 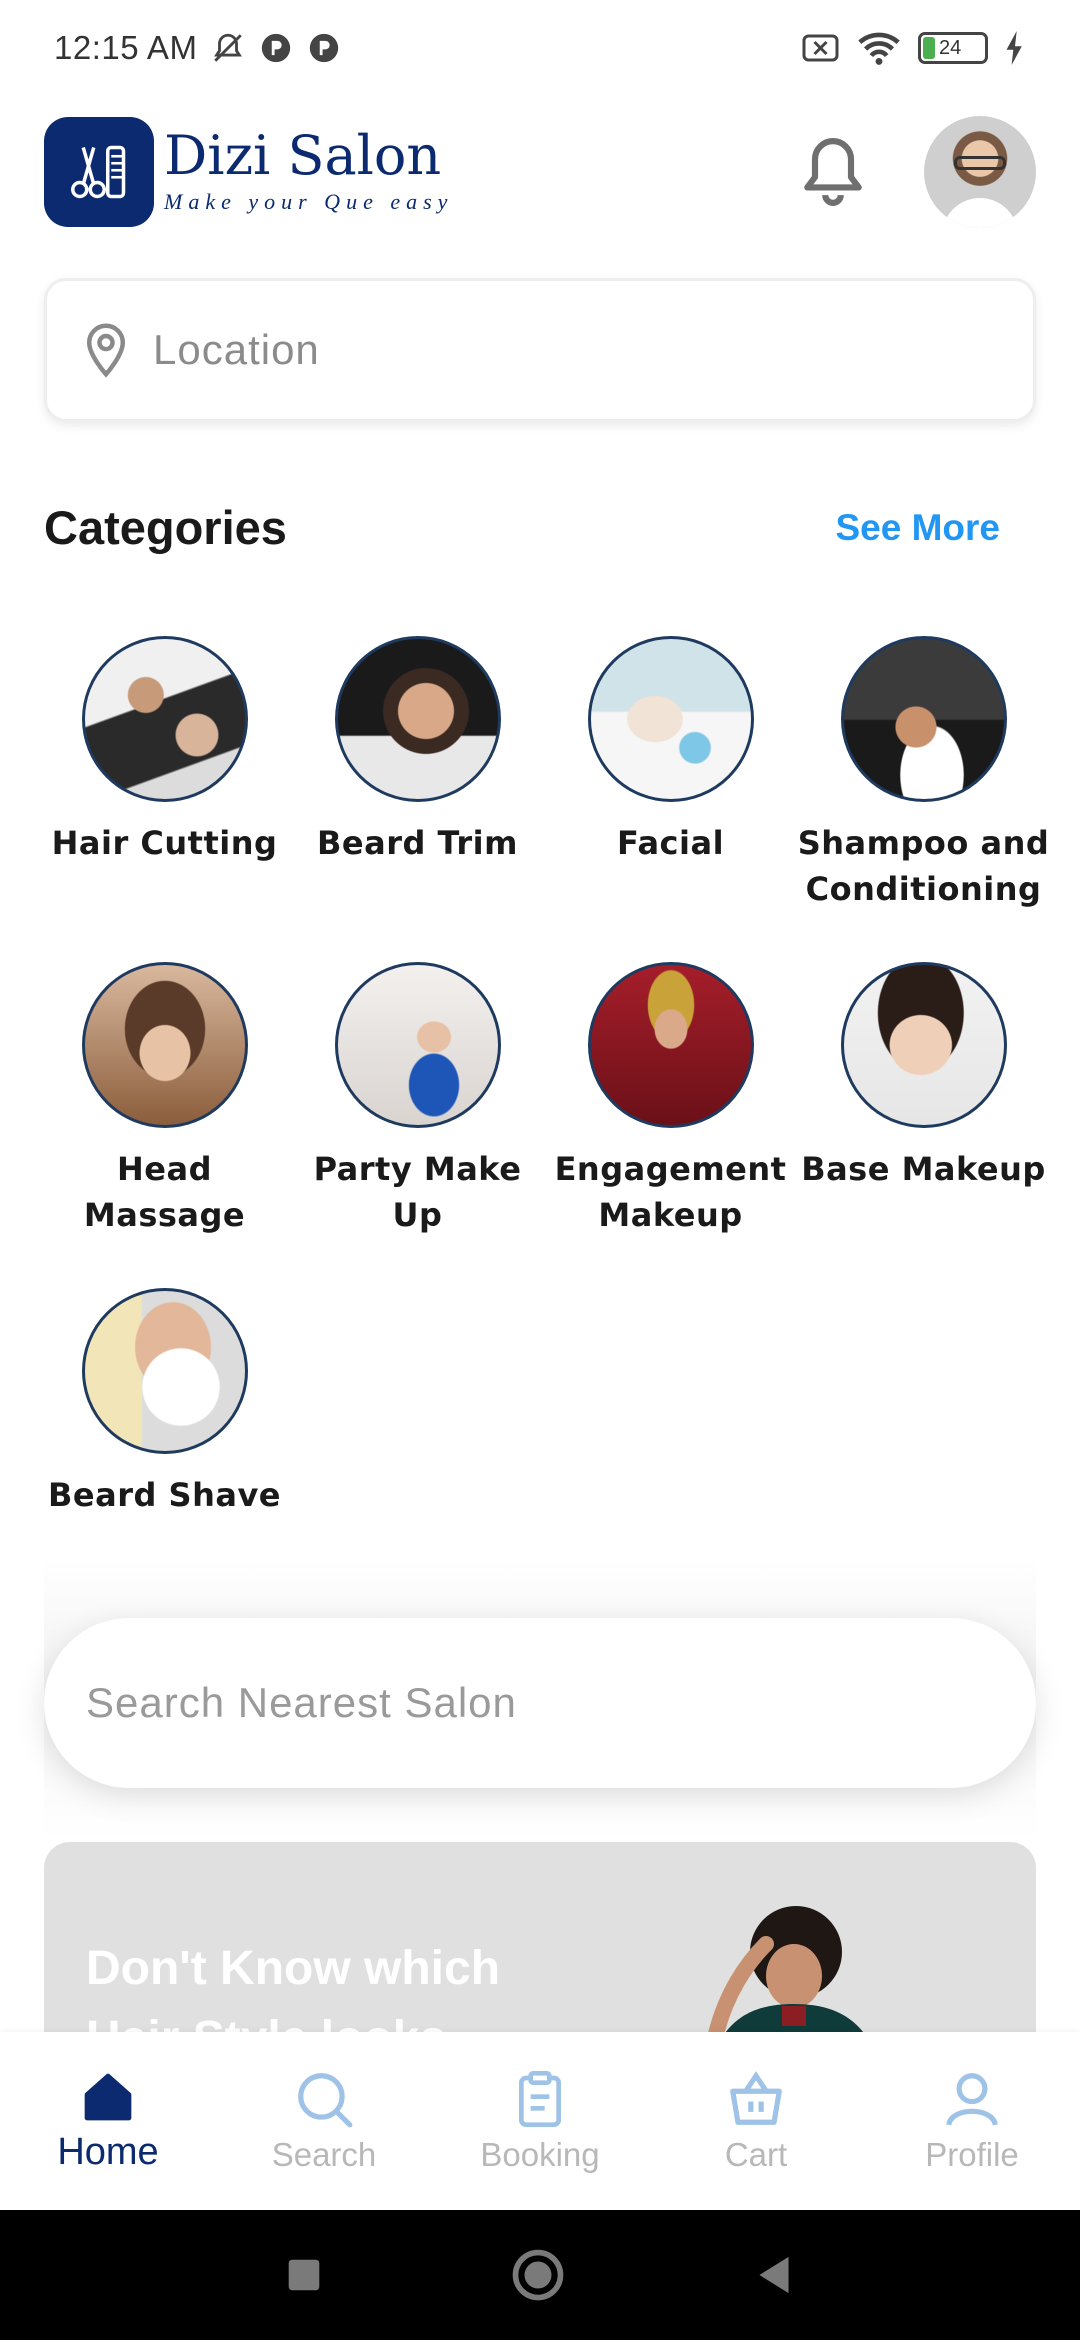 I want to click on category-label: Beard Trim, so click(x=417, y=843).